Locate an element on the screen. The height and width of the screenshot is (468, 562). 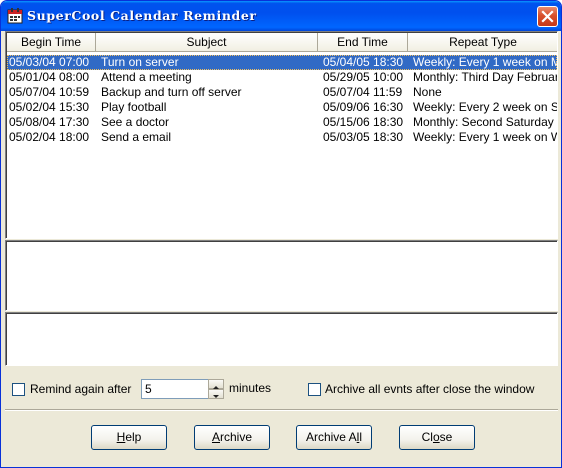
cell-end-time: 05/07/04 11:59 is located at coordinates (363, 92).